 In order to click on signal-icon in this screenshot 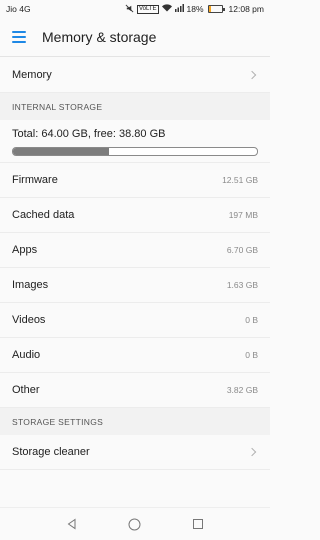, I will do `click(179, 9)`.